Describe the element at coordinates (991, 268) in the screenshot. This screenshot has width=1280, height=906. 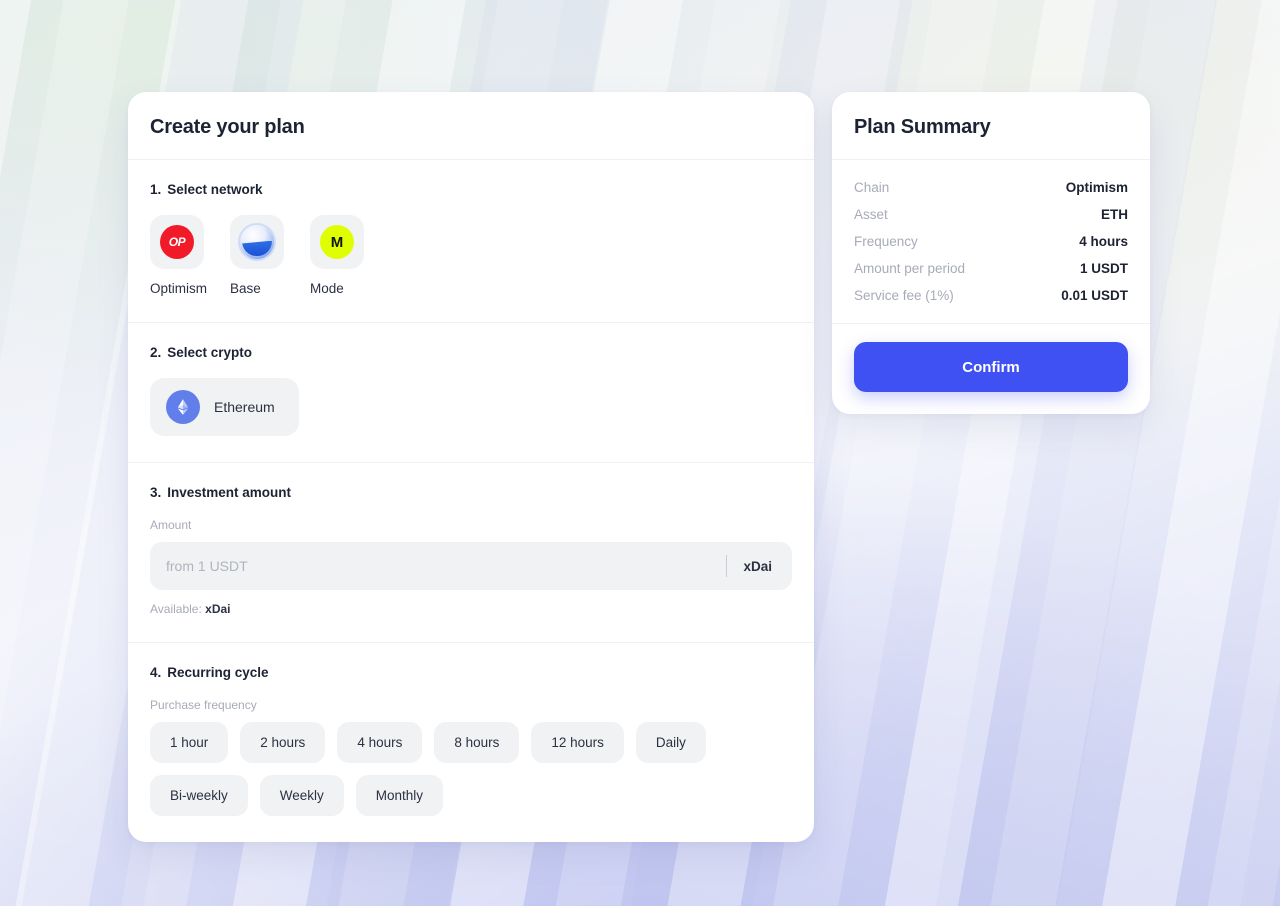
I see `summary-row-amount-per-period: Amount per period 1 USDT` at that location.